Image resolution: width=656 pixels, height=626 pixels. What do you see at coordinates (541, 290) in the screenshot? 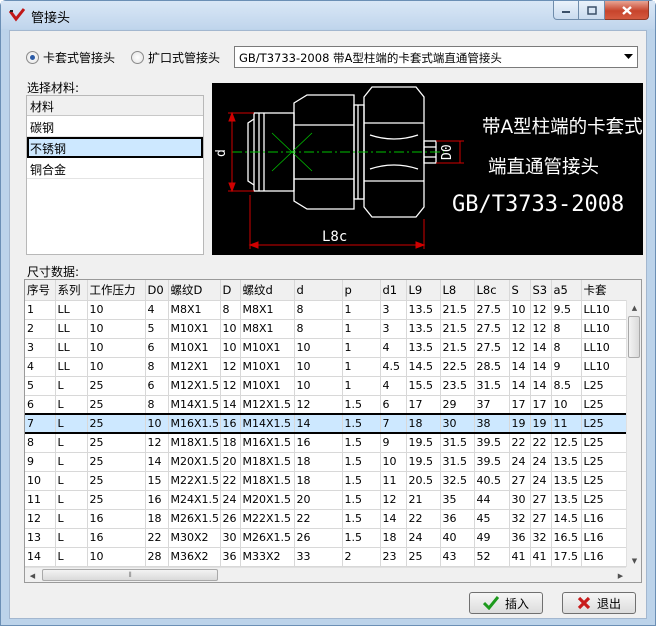
I see `column-header: S3` at bounding box center [541, 290].